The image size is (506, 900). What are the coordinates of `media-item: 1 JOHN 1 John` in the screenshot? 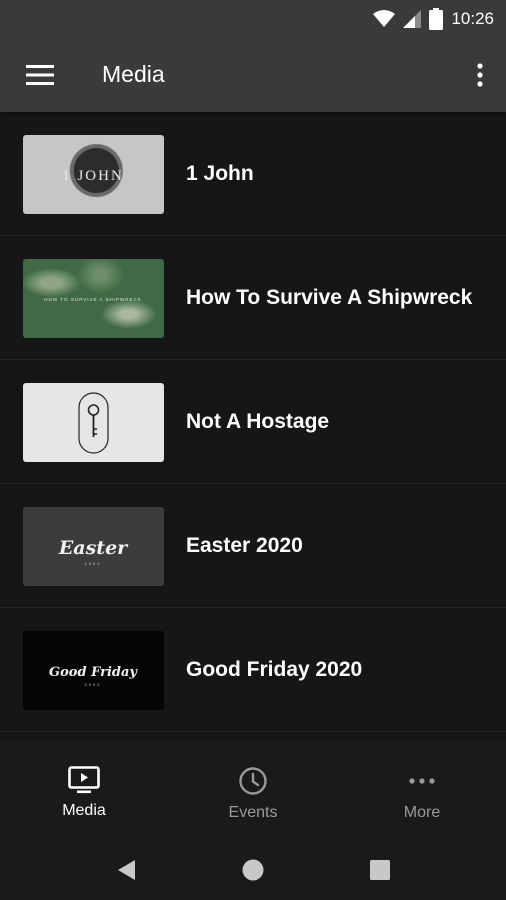 It's located at (253, 174).